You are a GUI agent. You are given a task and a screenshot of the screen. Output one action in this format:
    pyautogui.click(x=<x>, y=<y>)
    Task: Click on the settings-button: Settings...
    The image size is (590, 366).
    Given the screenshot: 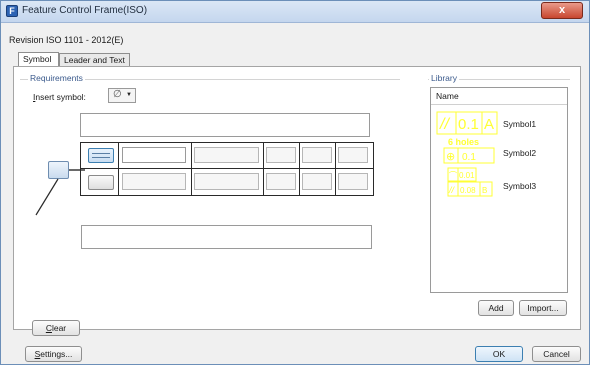 What is the action you would take?
    pyautogui.click(x=53, y=354)
    